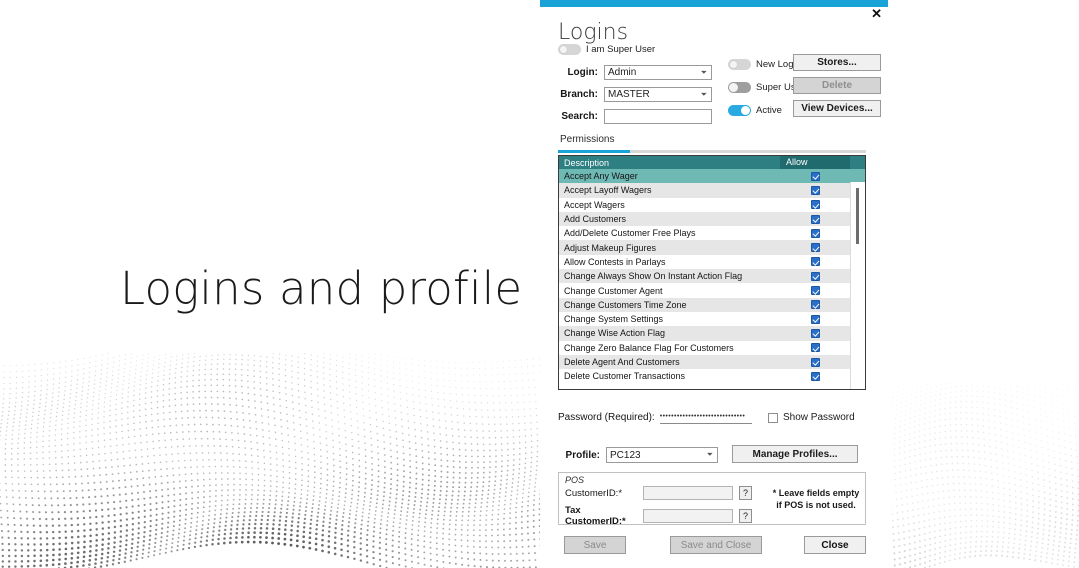 The image size is (1079, 568). Describe the element at coordinates (649, 347) in the screenshot. I see `permission-description: Change Zero Balance Flag For Customers` at that location.